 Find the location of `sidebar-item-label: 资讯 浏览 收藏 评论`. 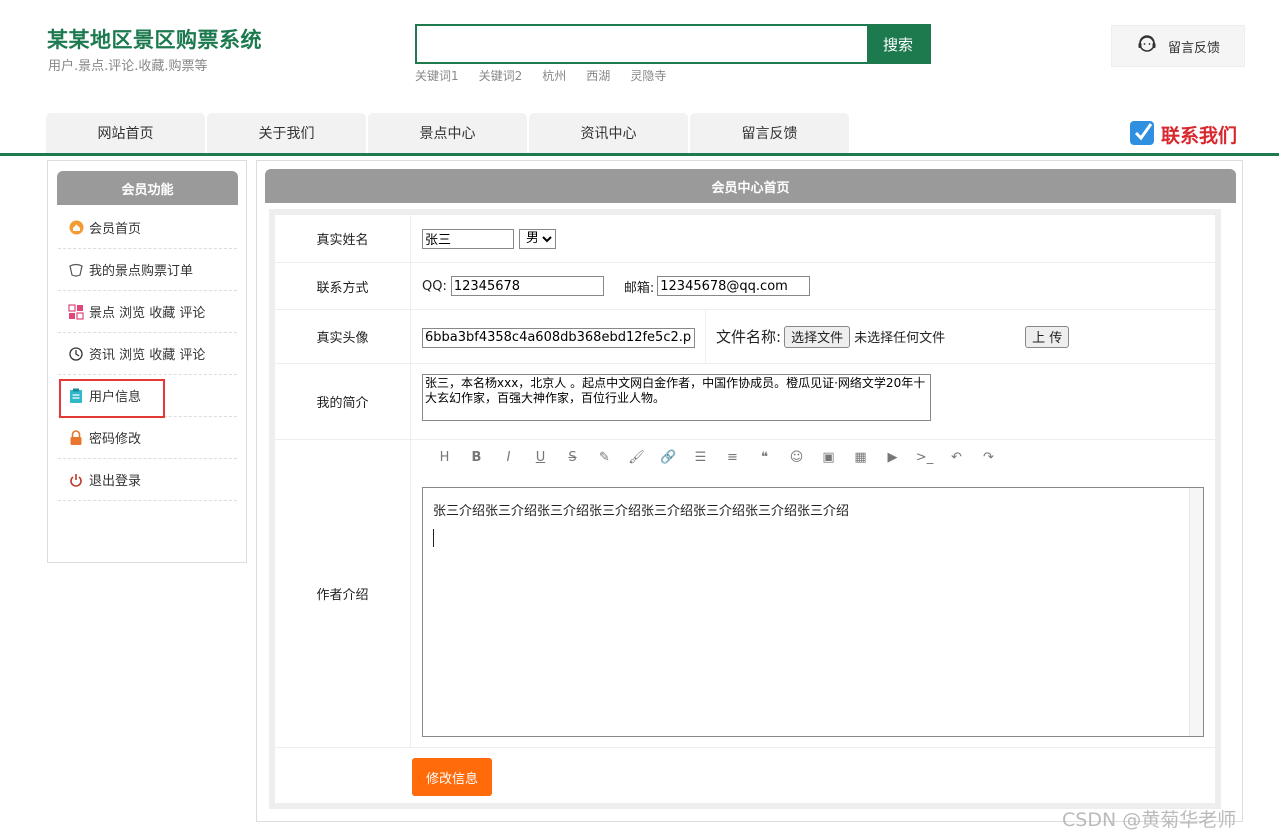

sidebar-item-label: 资讯 浏览 收藏 评论 is located at coordinates (147, 355).